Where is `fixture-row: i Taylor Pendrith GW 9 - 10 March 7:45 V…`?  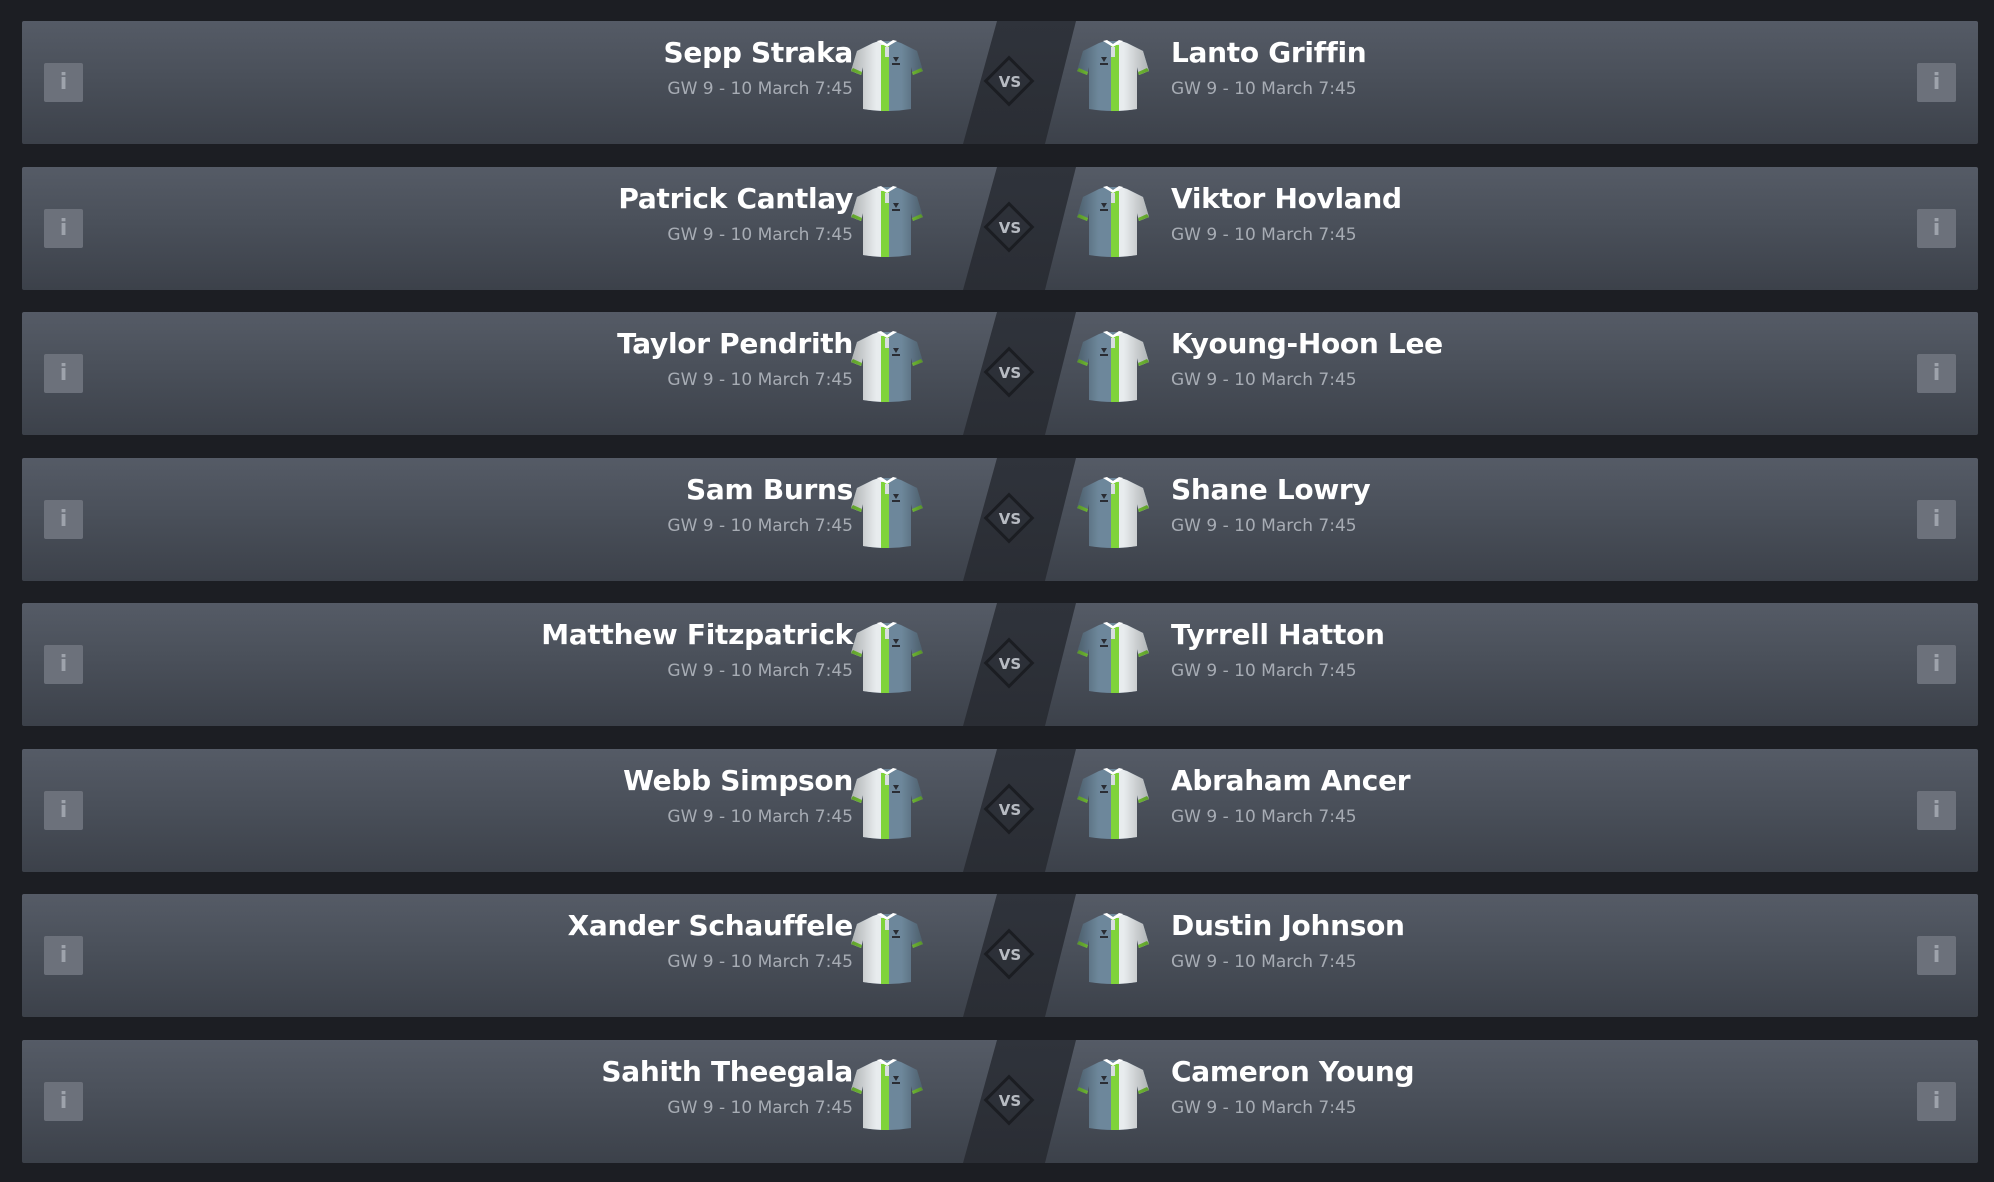
fixture-row: i Taylor Pendrith GW 9 - 10 March 7:45 V… is located at coordinates (1000, 373).